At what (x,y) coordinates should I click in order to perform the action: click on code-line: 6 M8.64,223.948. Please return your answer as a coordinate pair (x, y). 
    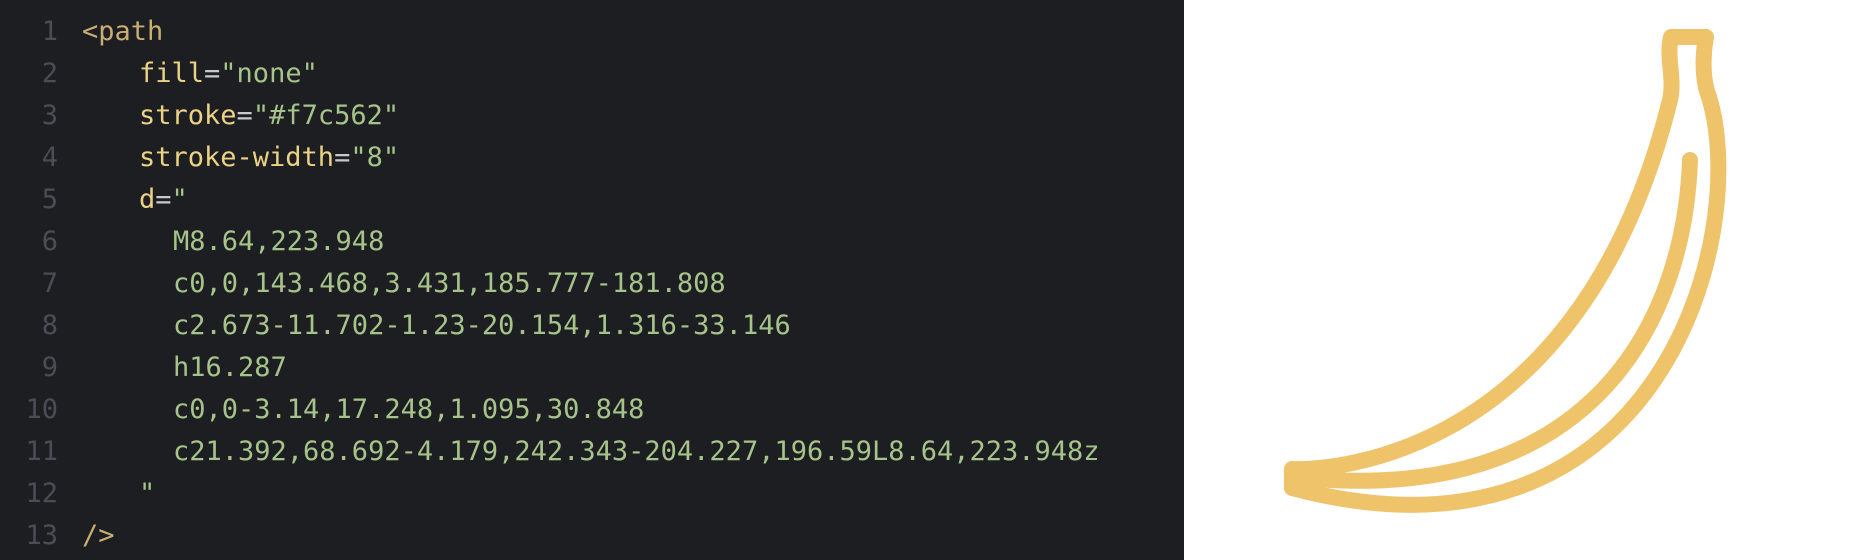
    Looking at the image, I should click on (592, 242).